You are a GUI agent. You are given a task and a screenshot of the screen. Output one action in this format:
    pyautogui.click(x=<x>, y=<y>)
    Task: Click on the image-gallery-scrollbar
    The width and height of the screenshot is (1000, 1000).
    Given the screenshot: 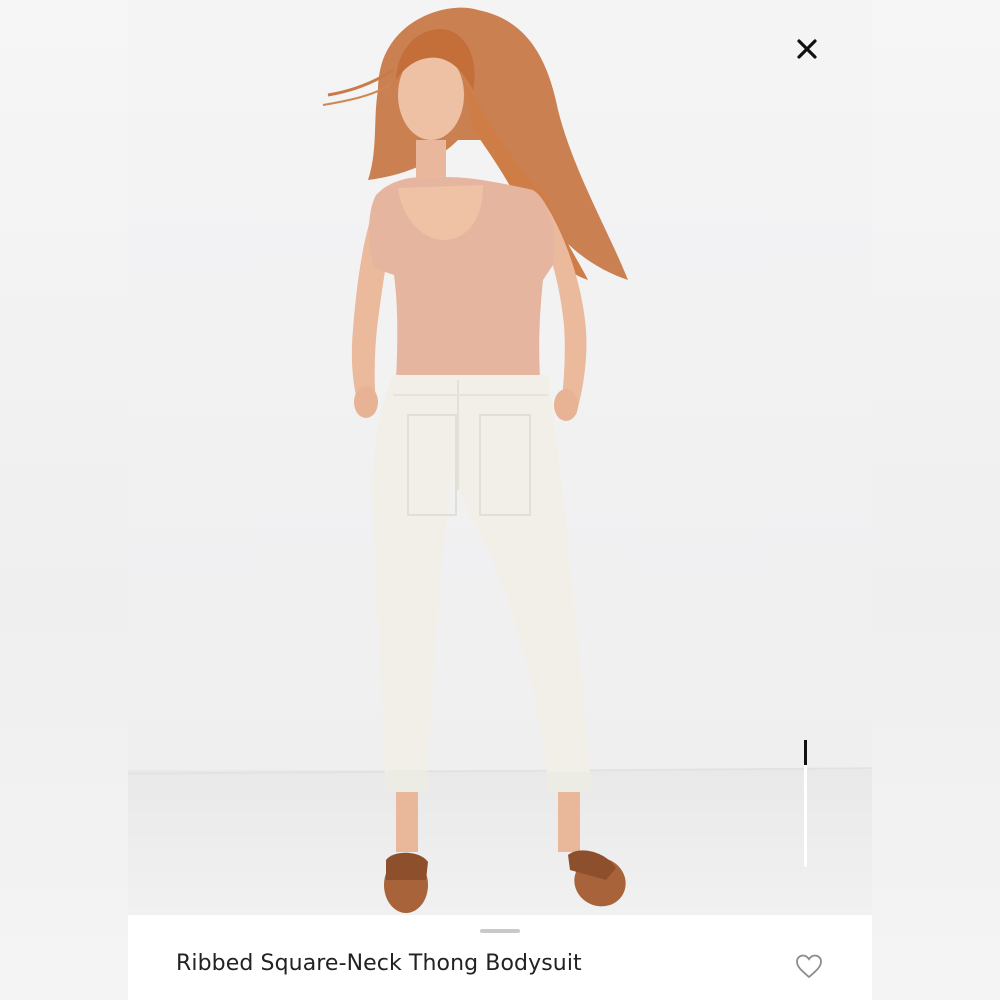 What is the action you would take?
    pyautogui.click(x=805, y=803)
    